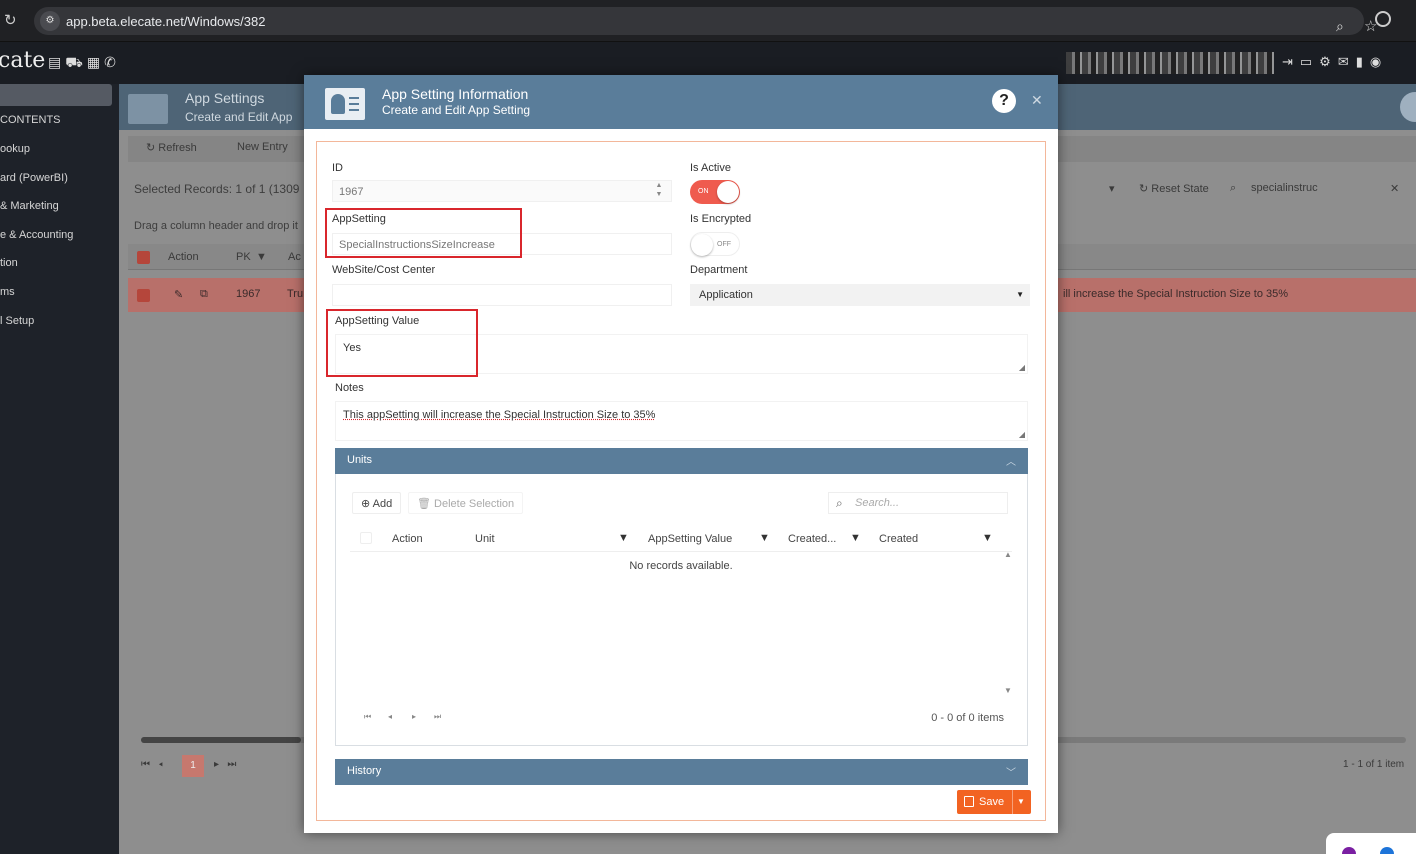 The width and height of the screenshot is (1416, 854). What do you see at coordinates (659, 191) in the screenshot?
I see `id-spinner: ▲ ▼` at bounding box center [659, 191].